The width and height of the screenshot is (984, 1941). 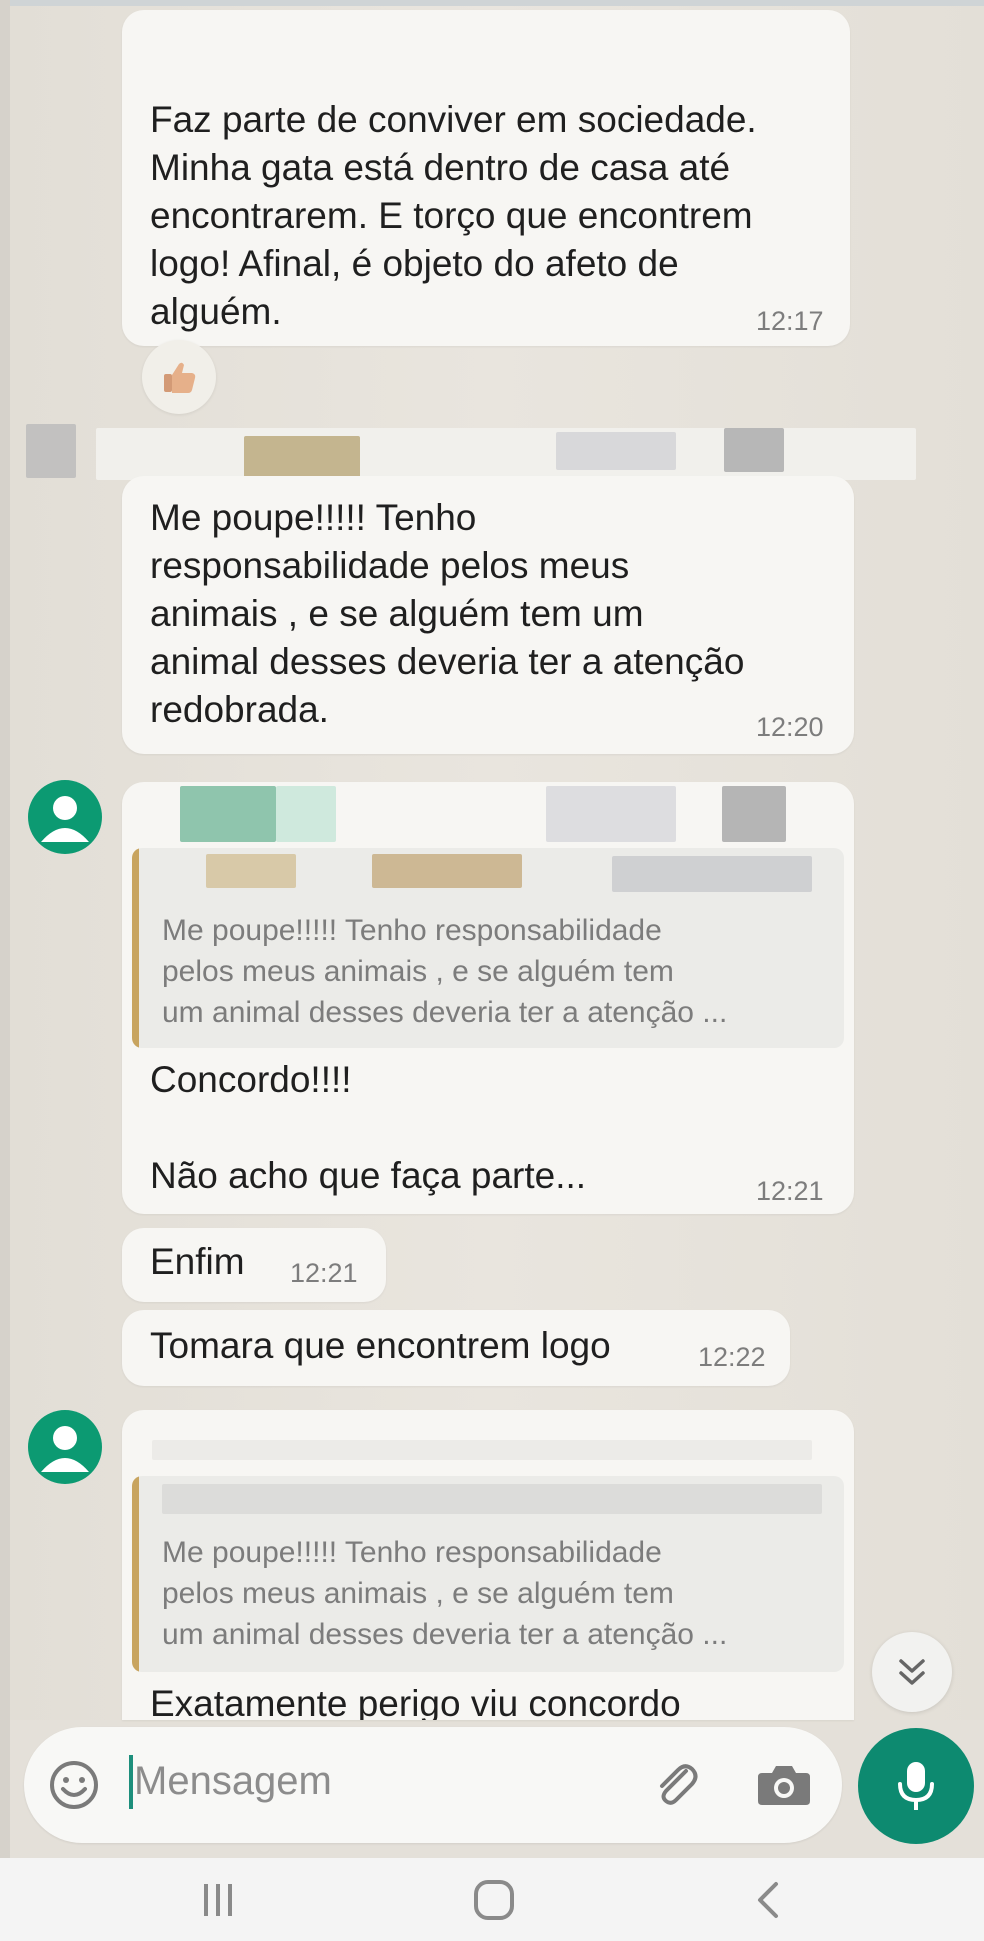 I want to click on scroll-down-button, so click(x=912, y=1672).